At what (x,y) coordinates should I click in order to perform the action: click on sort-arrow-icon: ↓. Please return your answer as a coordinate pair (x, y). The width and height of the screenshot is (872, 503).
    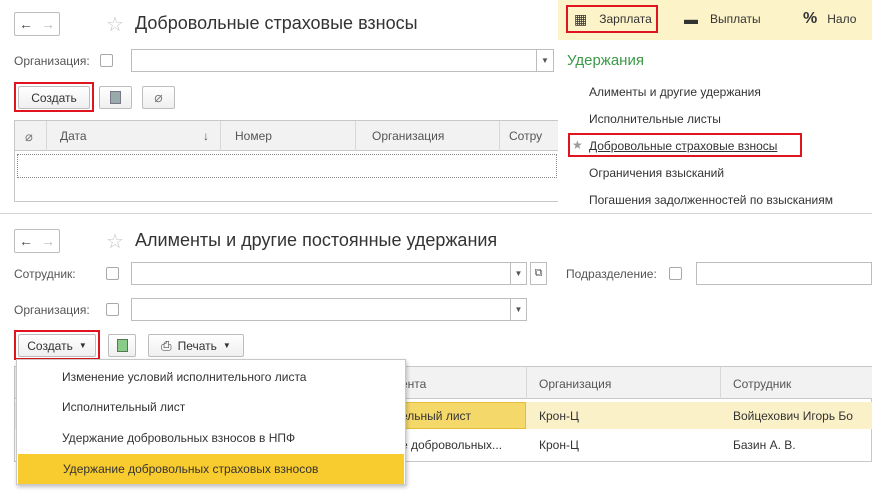
    Looking at the image, I should click on (206, 136).